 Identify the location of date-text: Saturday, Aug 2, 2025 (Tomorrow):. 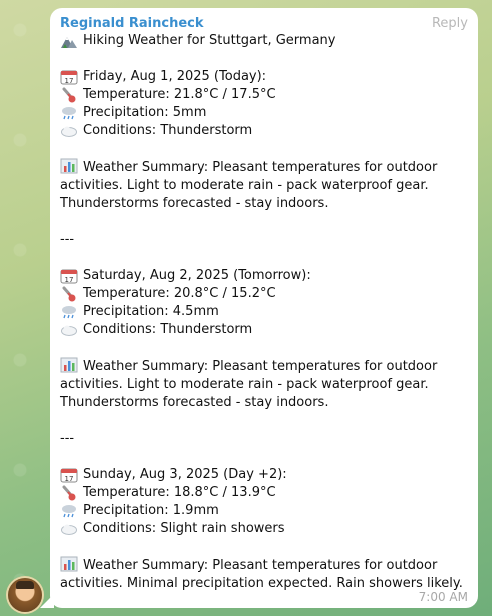
(197, 275).